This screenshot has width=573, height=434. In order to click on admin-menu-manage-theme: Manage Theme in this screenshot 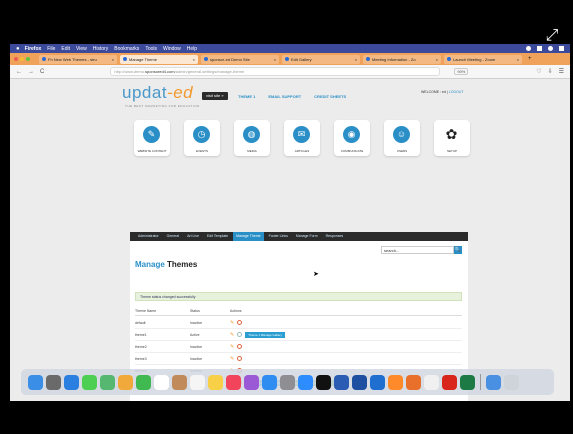, I will do `click(248, 236)`.